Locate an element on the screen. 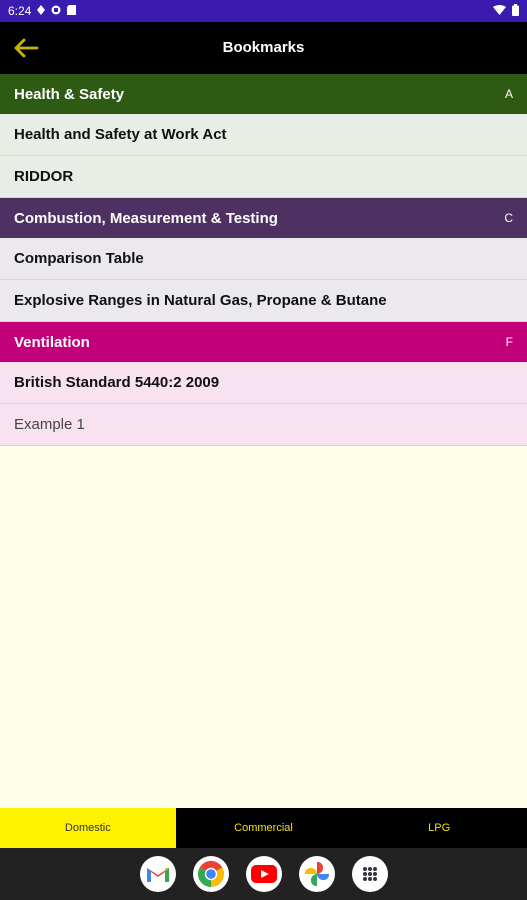 This screenshot has height=900, width=527. section-letter: C is located at coordinates (508, 218).